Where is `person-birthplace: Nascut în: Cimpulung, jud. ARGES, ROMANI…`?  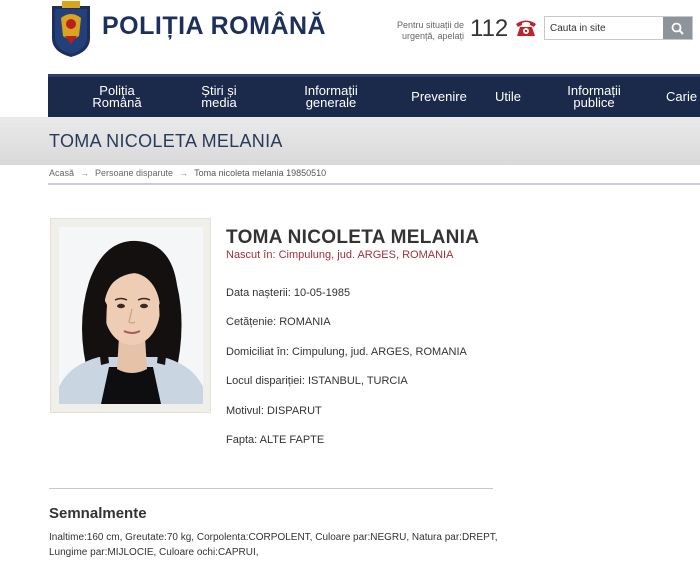
person-birthplace: Nascut în: Cimpulung, jud. ARGES, ROMANI… is located at coordinates (340, 255).